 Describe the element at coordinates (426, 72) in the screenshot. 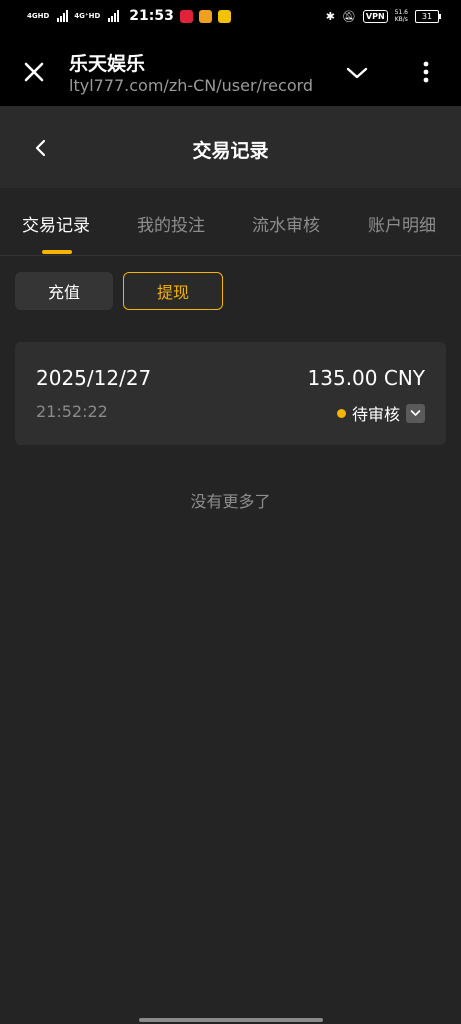

I see `kebab-menu-icon` at that location.